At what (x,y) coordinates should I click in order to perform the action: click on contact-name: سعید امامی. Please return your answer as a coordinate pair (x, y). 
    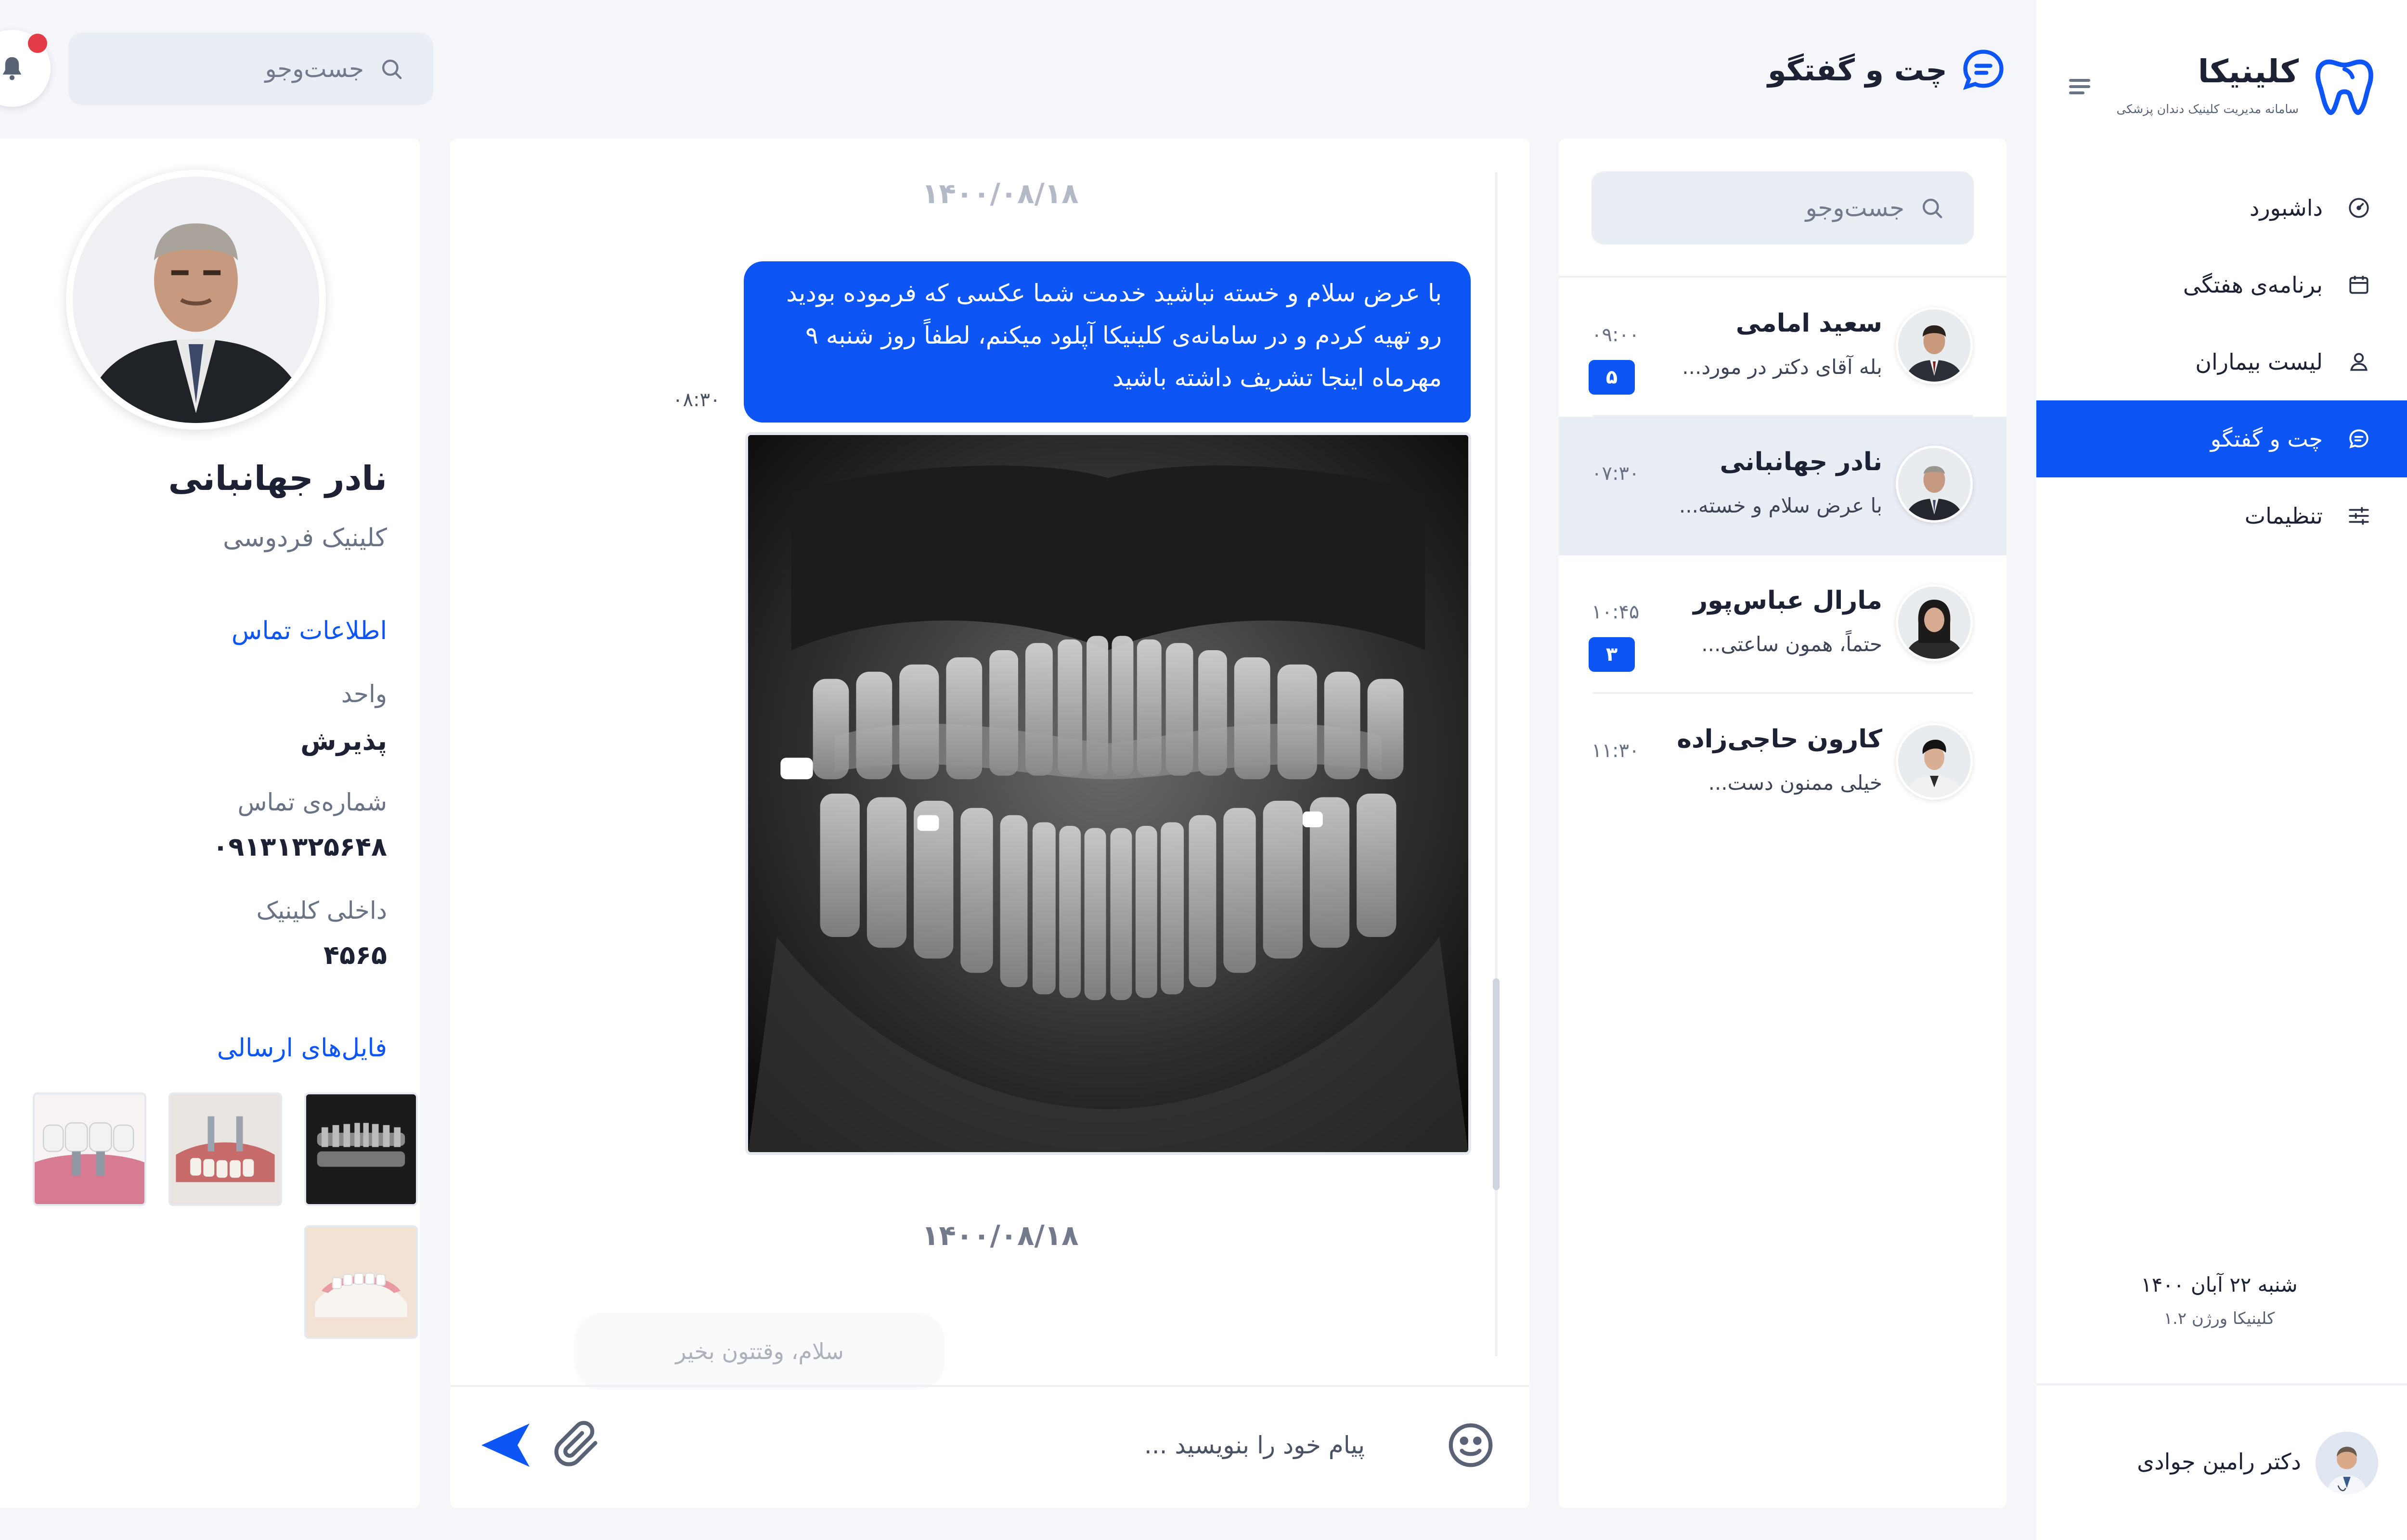
    Looking at the image, I should click on (1808, 323).